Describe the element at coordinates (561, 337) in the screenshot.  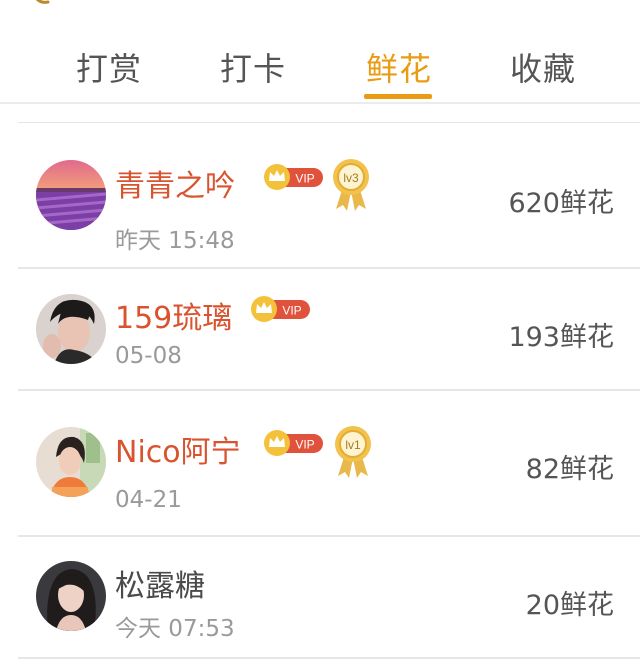
I see `flower-count: 193鲜花` at that location.